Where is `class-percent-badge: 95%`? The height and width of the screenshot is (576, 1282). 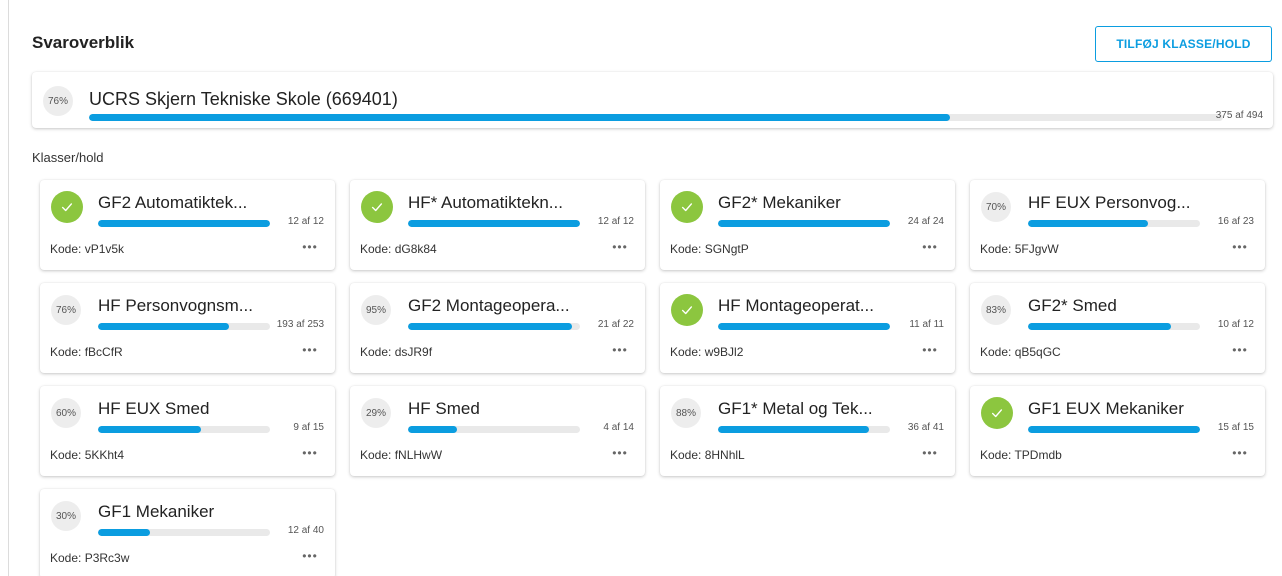
class-percent-badge: 95% is located at coordinates (376, 310).